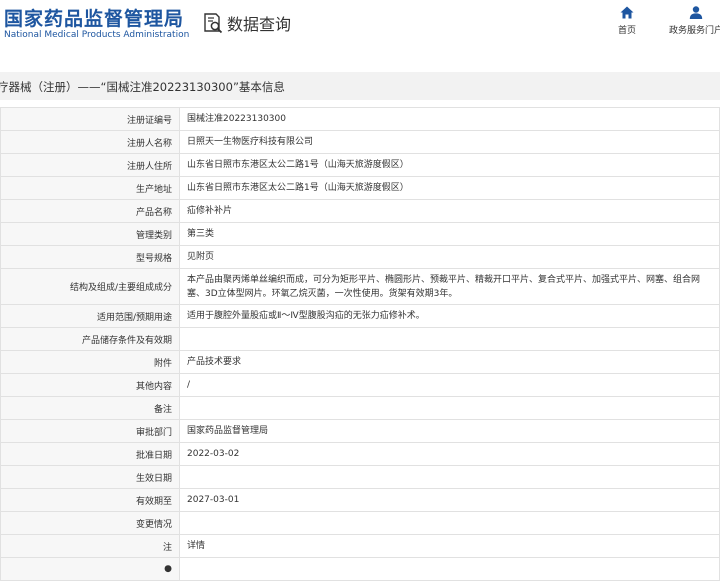 The width and height of the screenshot is (720, 581). What do you see at coordinates (90, 408) in the screenshot?
I see `field-label: 备注` at bounding box center [90, 408].